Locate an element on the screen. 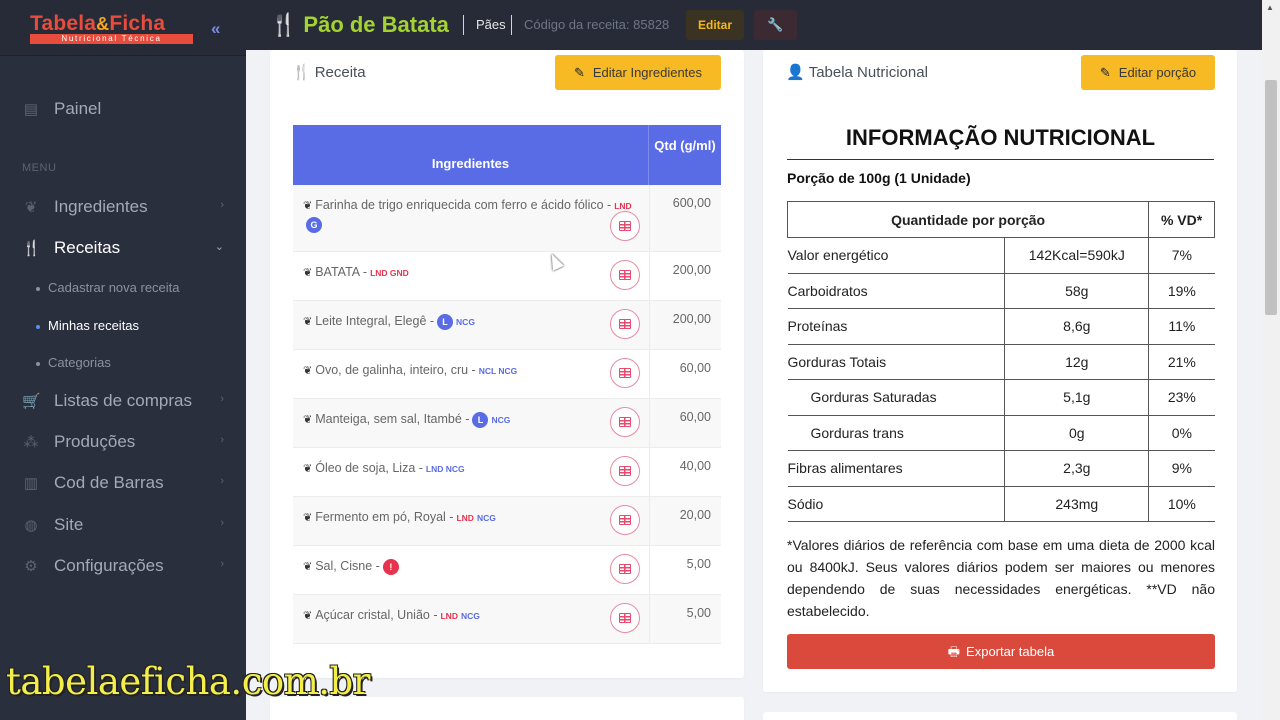 The width and height of the screenshot is (1280, 720). sidebar-item-configuracoes: ⚙ Configurações › is located at coordinates (123, 566).